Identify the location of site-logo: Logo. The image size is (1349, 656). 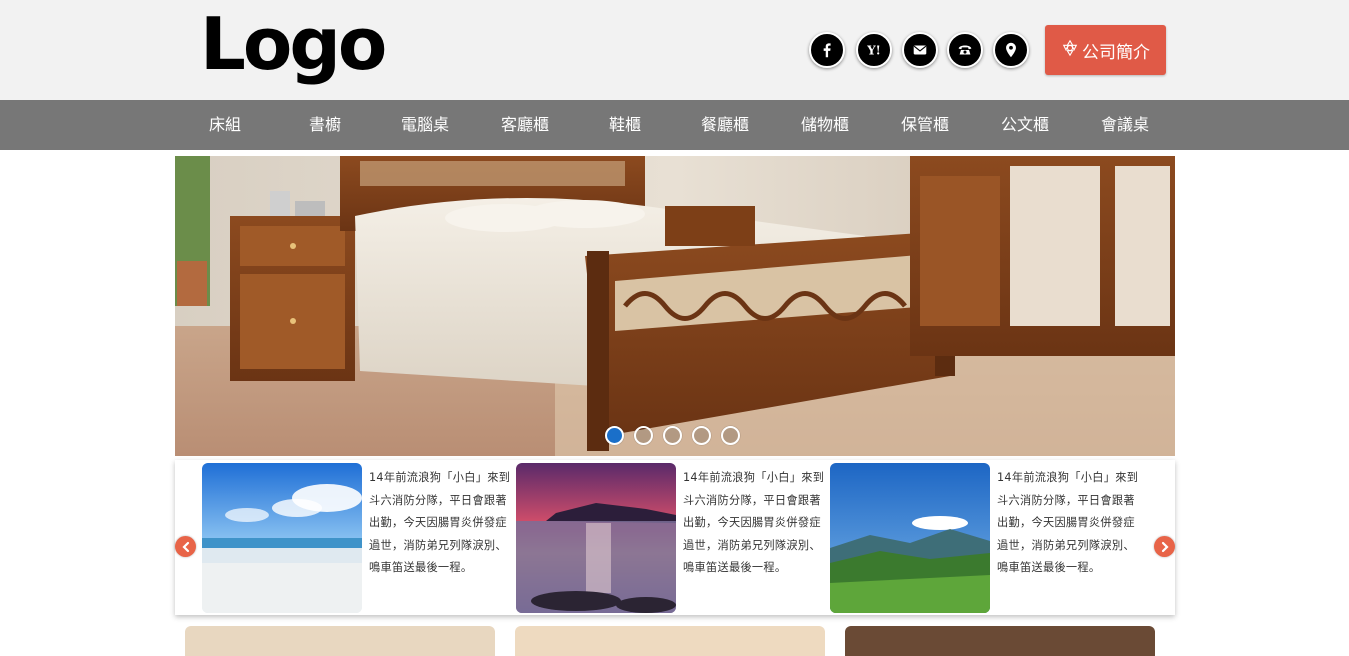
(293, 44).